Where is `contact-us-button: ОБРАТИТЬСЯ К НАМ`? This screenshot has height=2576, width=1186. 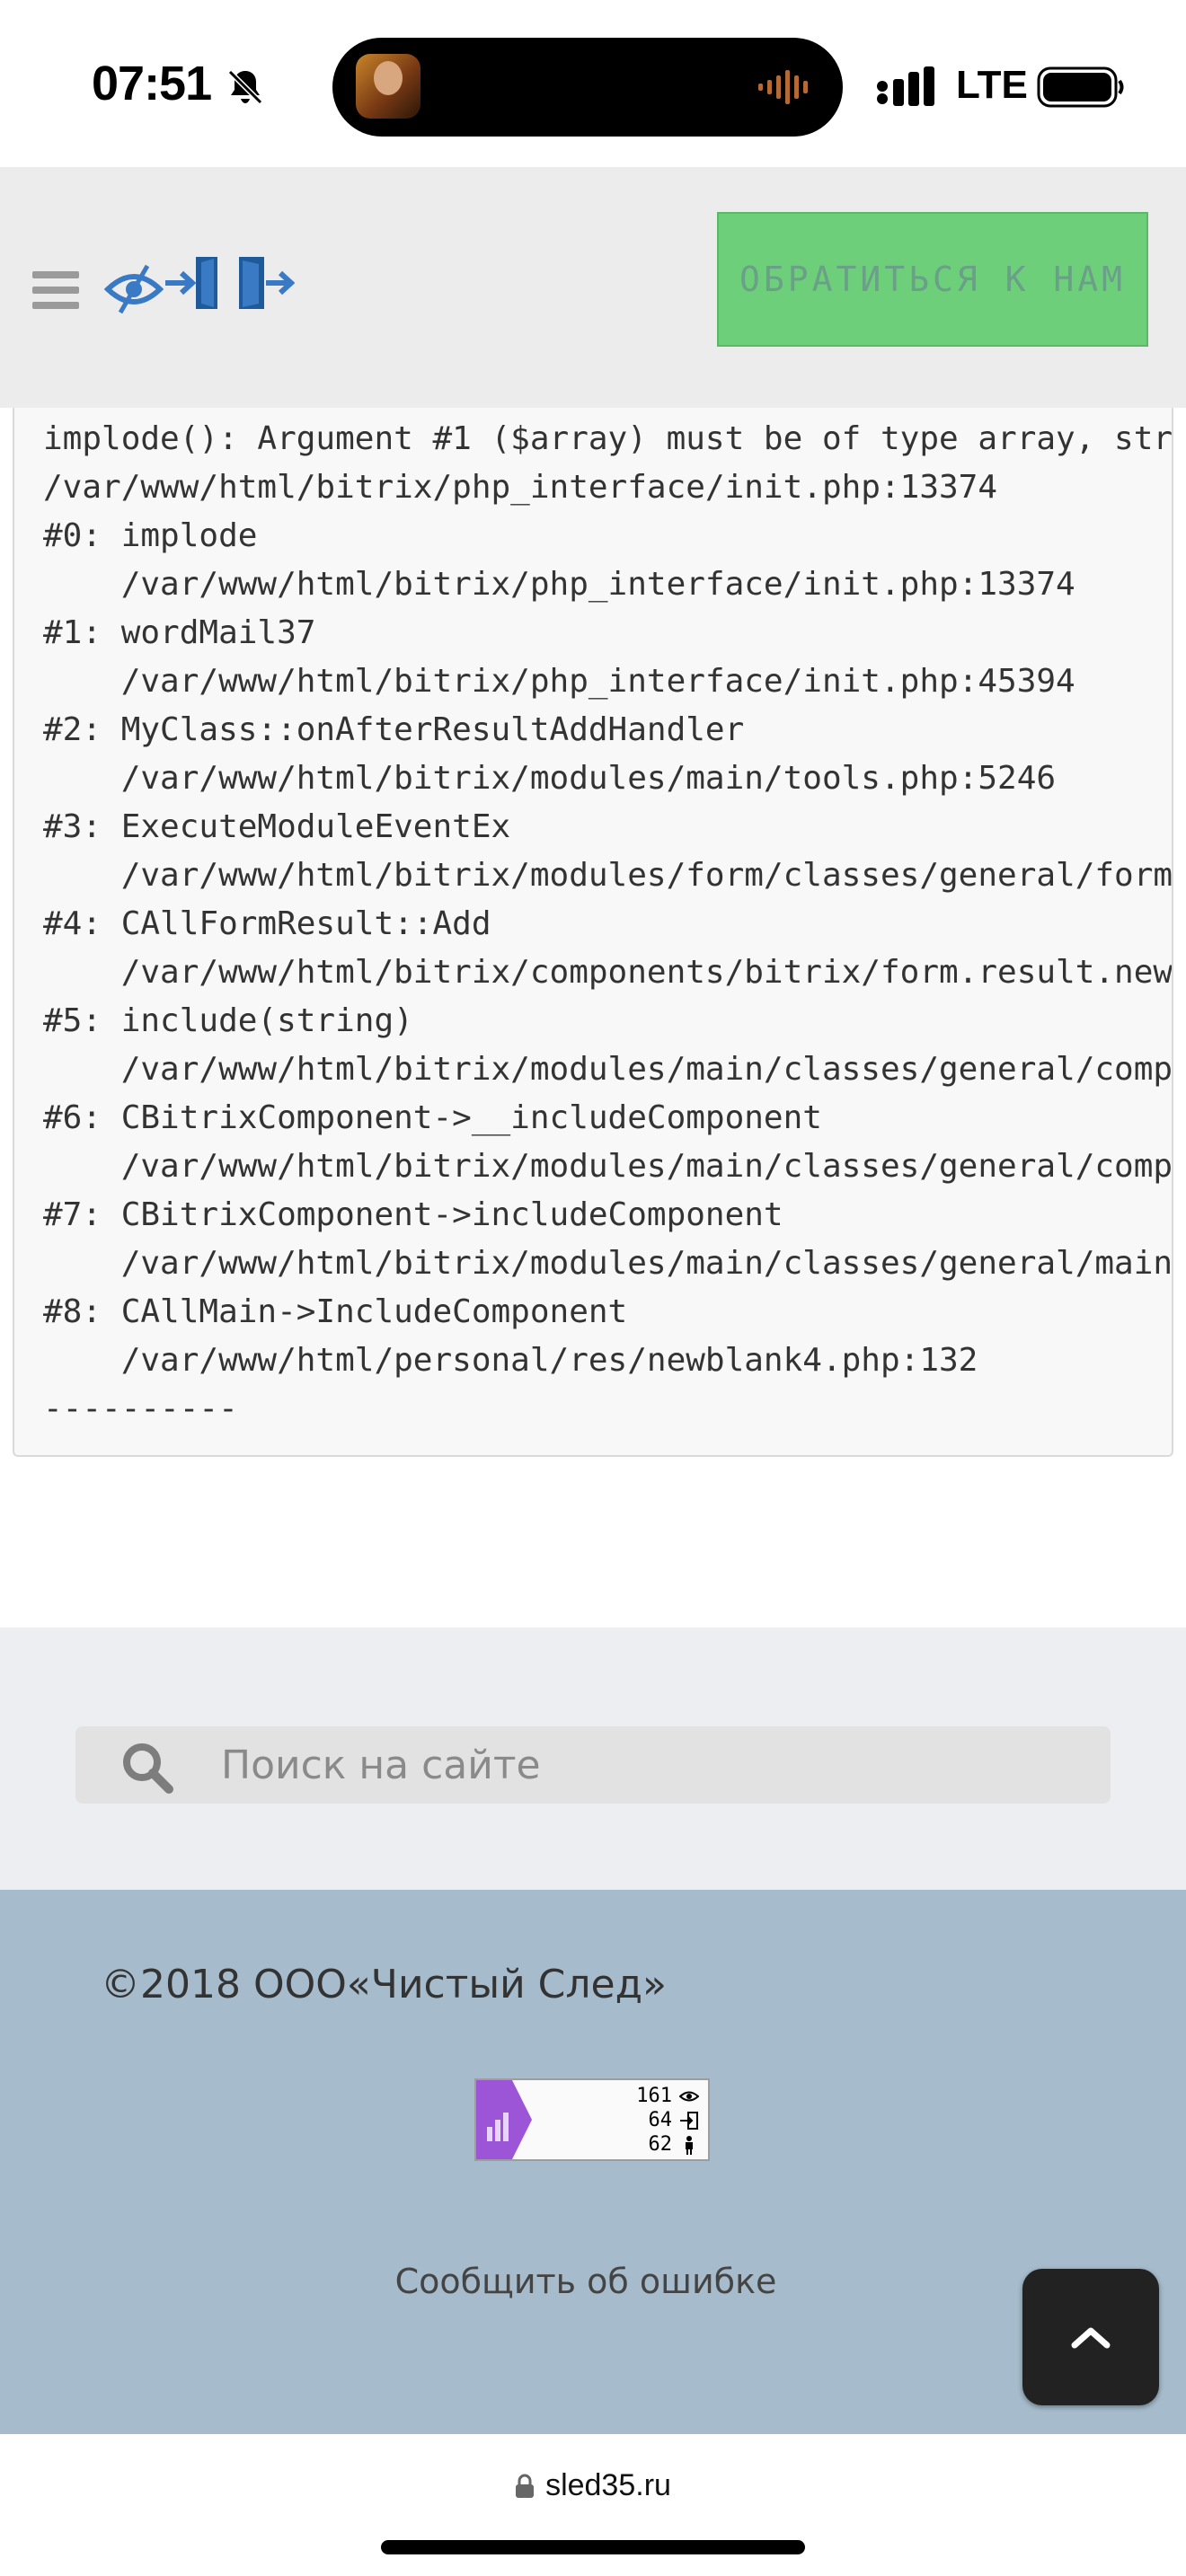
contact-us-button: ОБРАТИТЬСЯ К НАМ is located at coordinates (932, 279).